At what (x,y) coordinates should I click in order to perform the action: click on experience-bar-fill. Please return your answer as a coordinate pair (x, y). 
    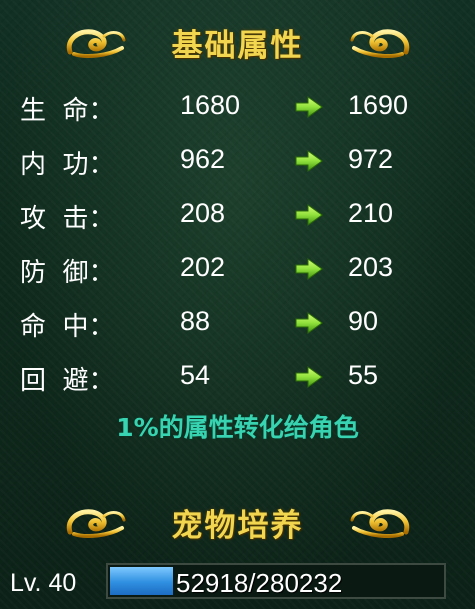
    Looking at the image, I should click on (141, 581).